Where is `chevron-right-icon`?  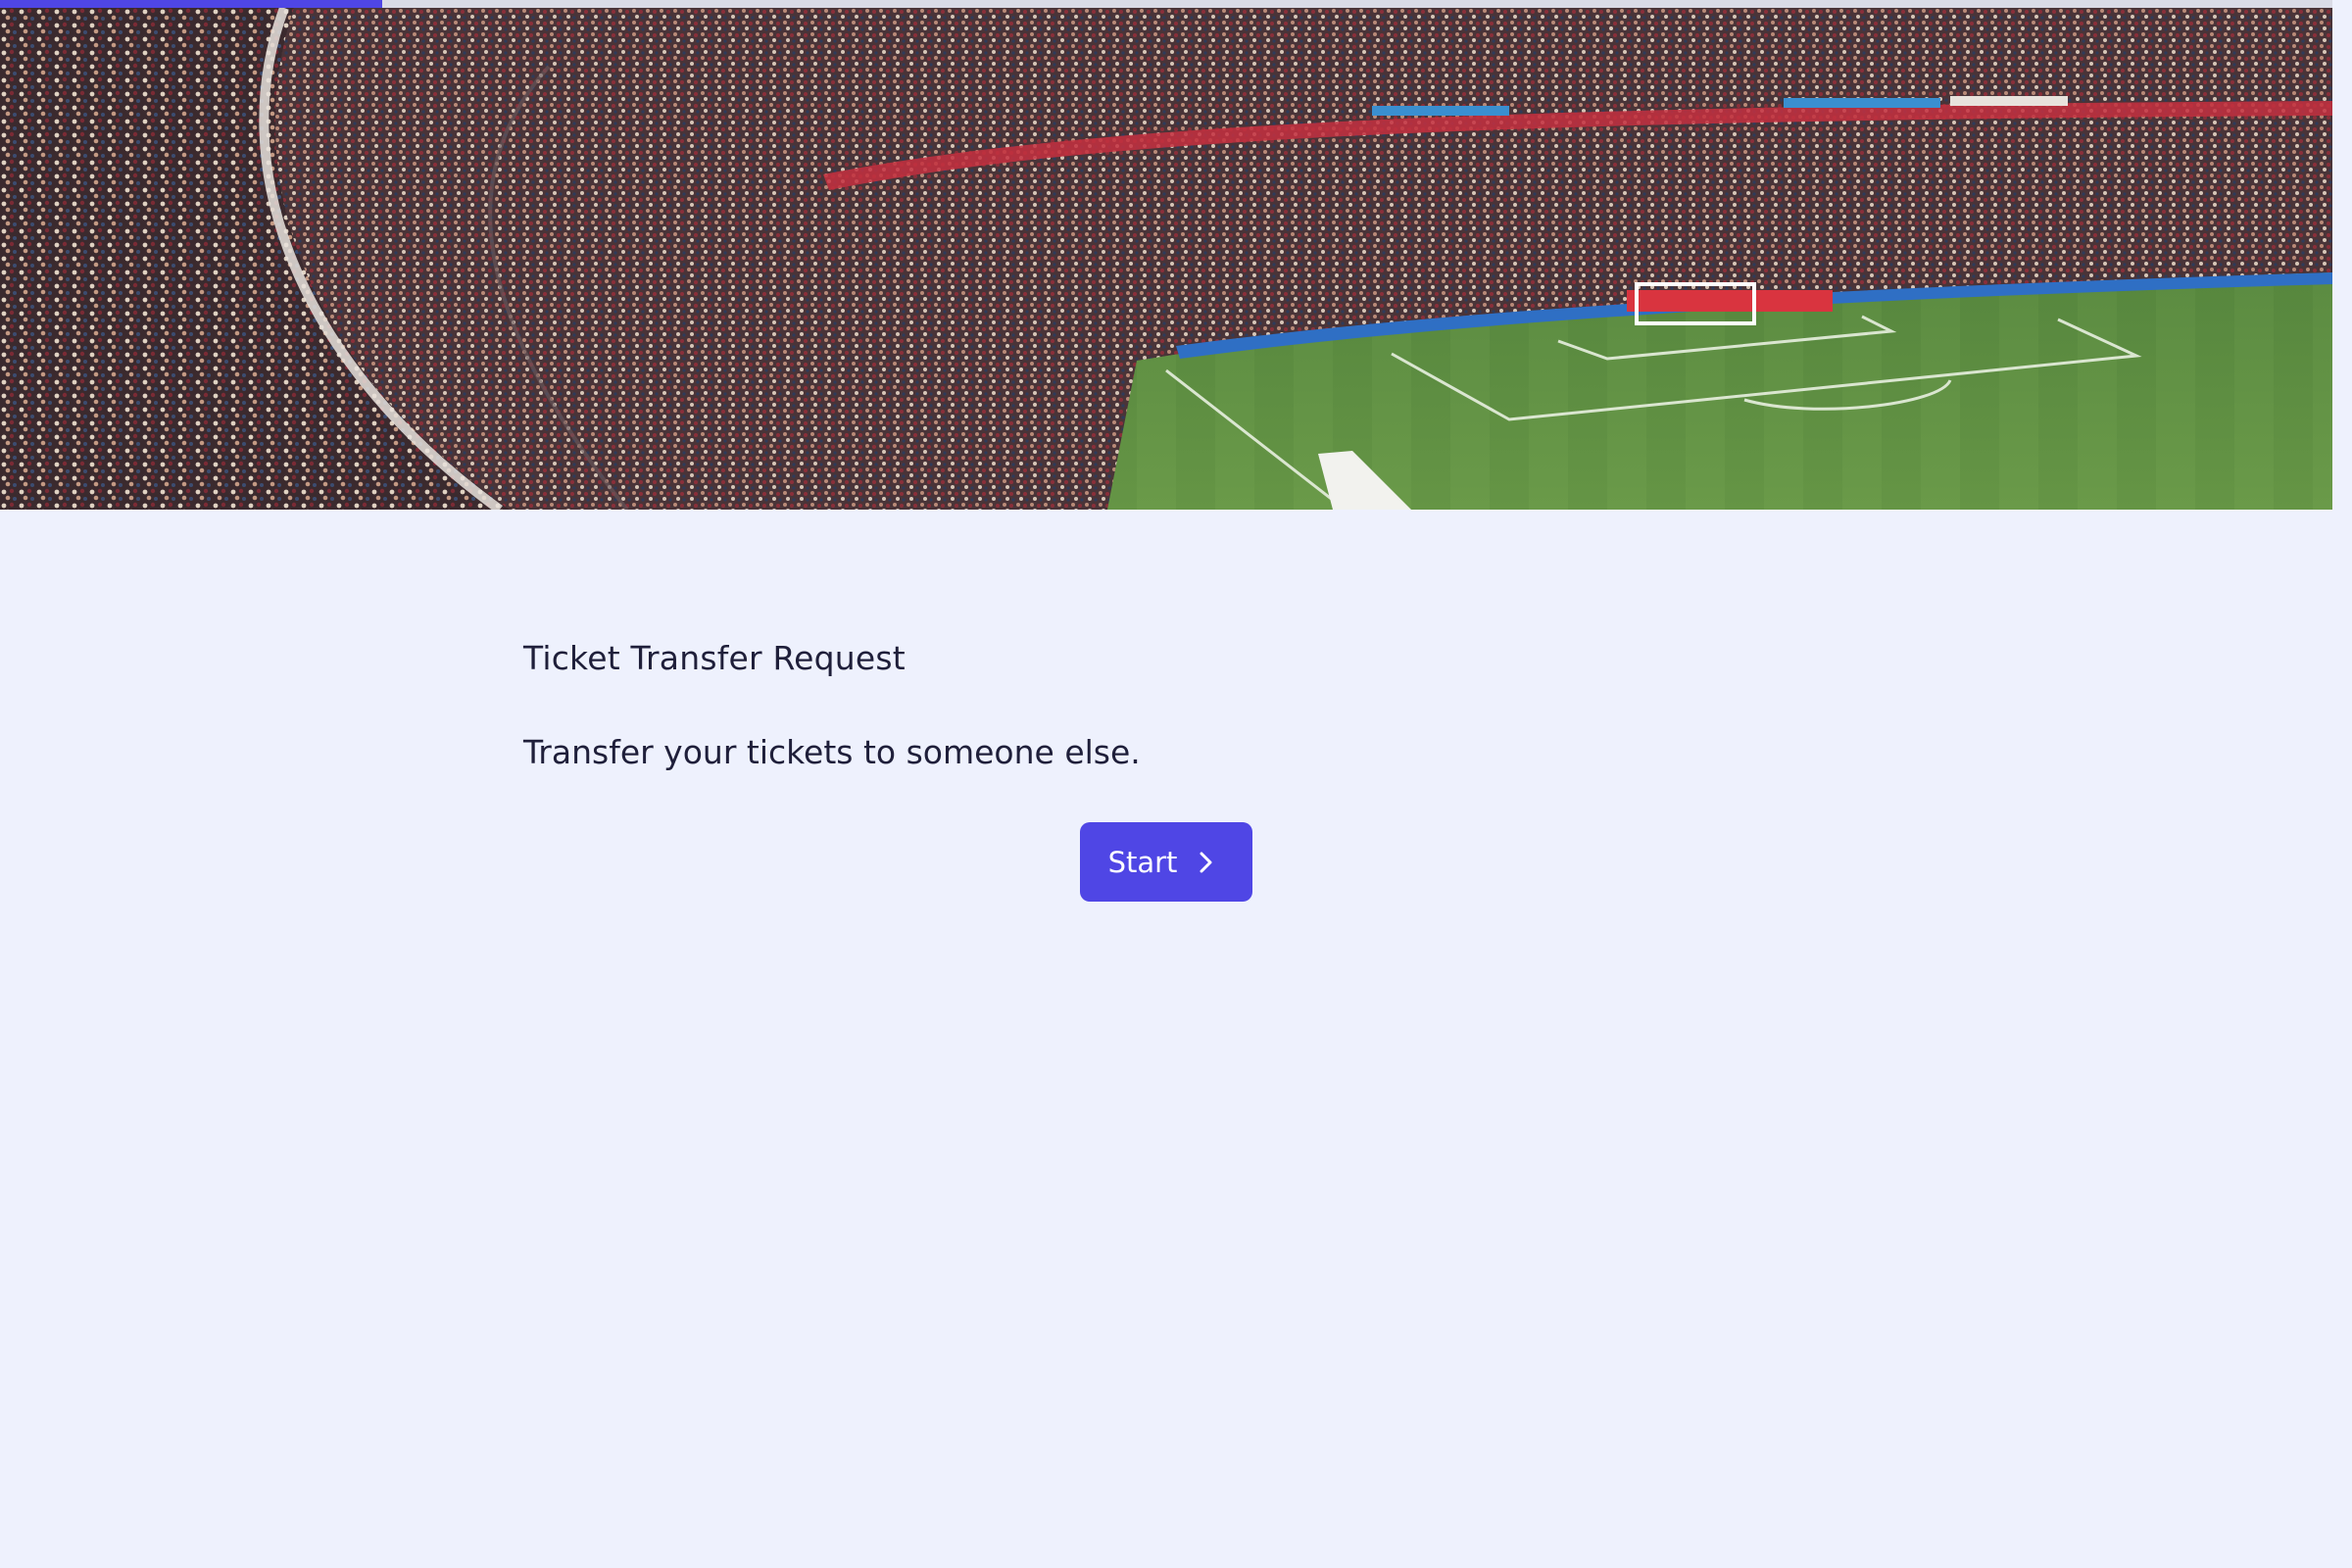 chevron-right-icon is located at coordinates (1205, 862).